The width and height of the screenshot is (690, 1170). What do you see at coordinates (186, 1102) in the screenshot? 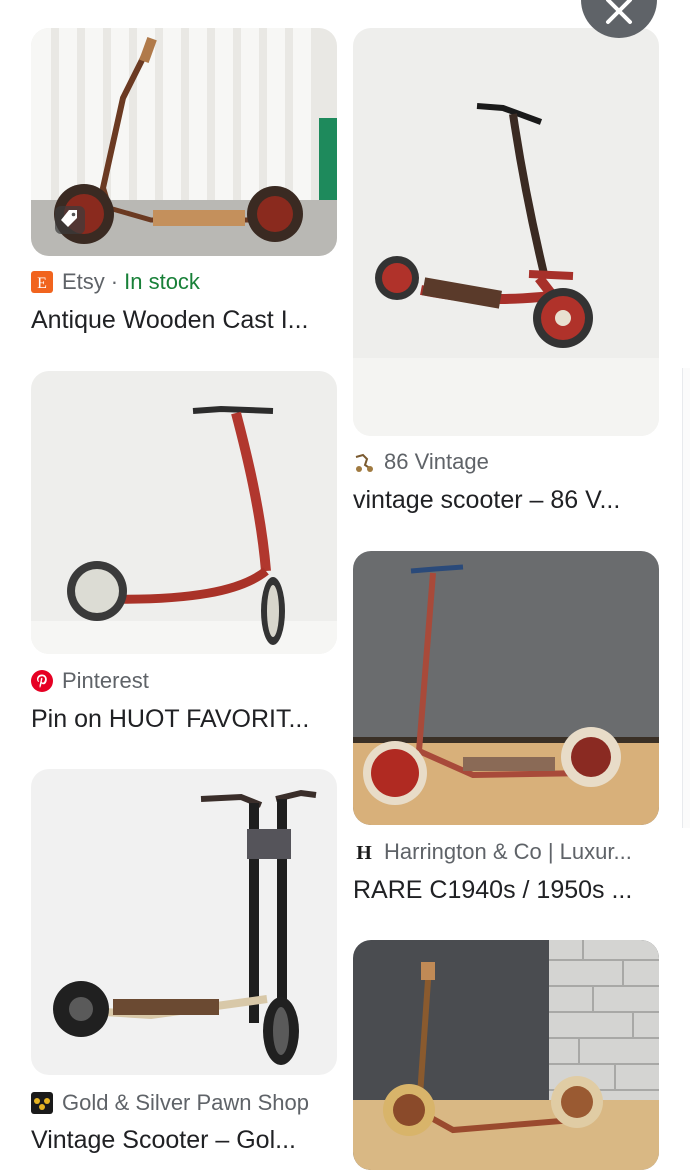
I see `source-name: Gold & Silver Pawn Shop` at bounding box center [186, 1102].